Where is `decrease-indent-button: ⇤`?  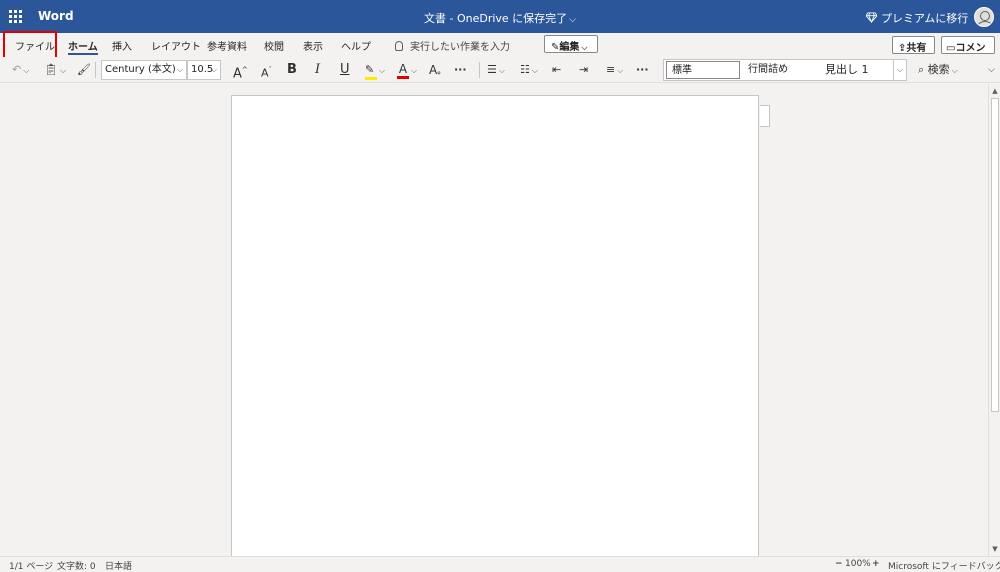
decrease-indent-button: ⇤ is located at coordinates (556, 70).